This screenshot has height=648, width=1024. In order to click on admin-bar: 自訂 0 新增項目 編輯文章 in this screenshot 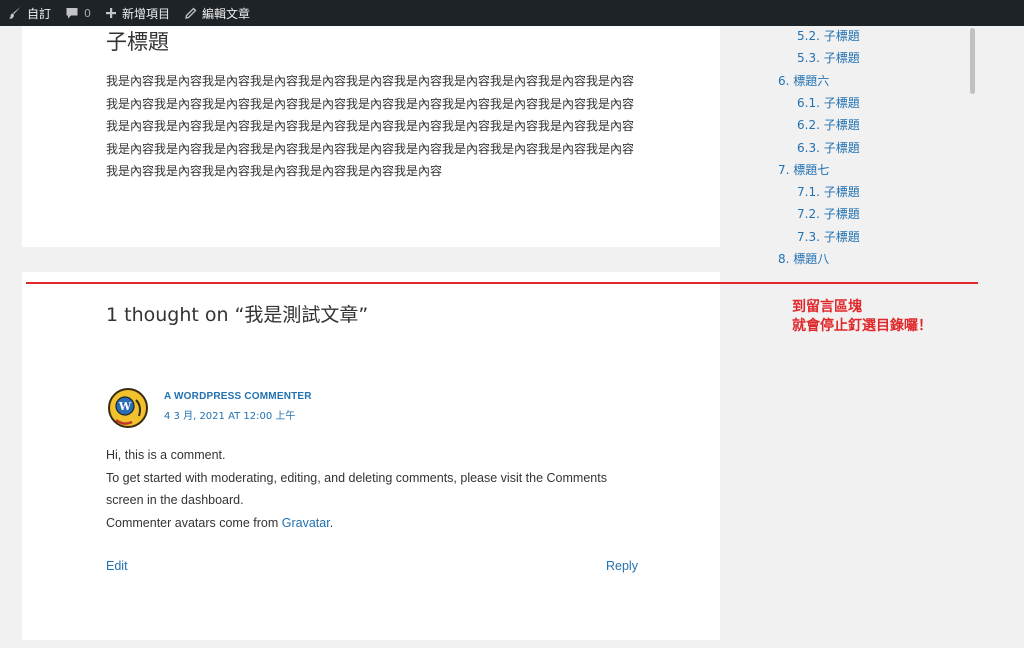, I will do `click(512, 13)`.